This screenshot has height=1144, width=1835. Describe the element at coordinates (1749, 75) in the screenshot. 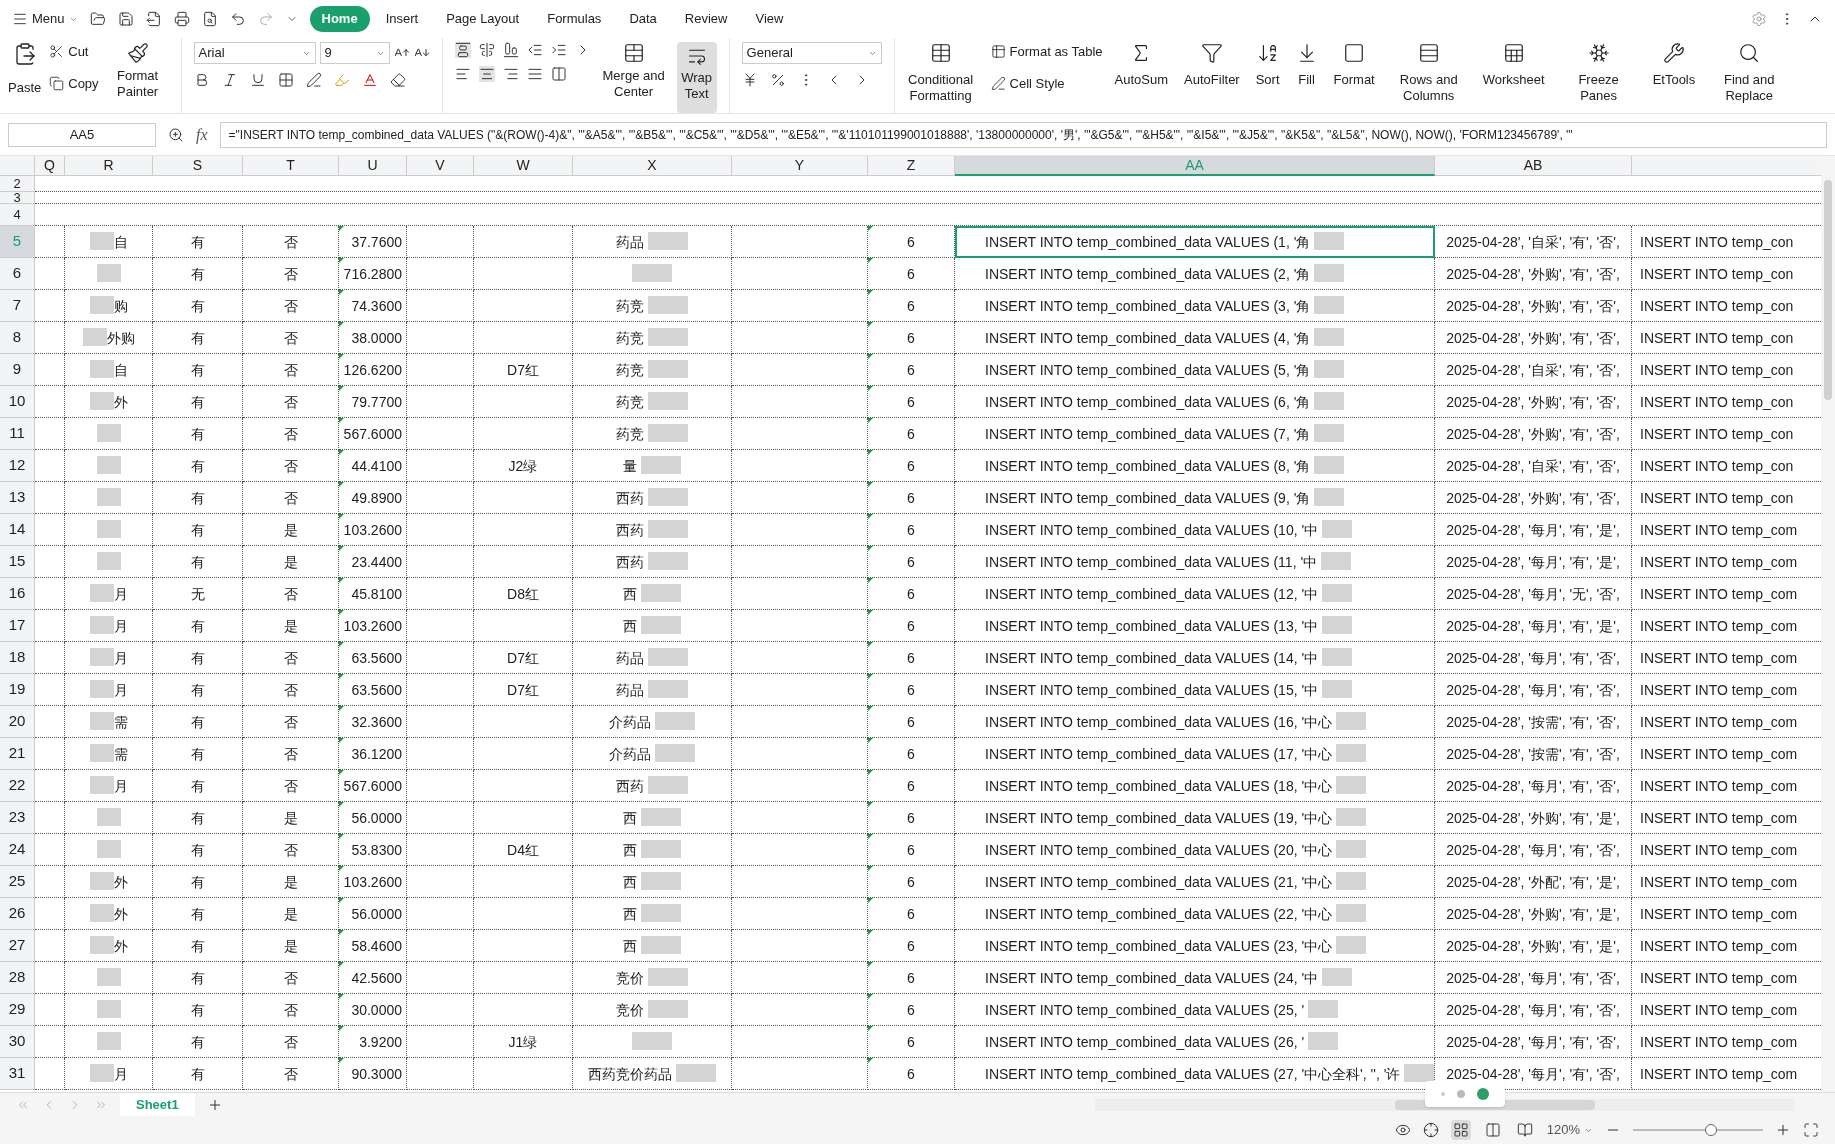

I see `ribbon-tool-button: Find and Replace` at that location.